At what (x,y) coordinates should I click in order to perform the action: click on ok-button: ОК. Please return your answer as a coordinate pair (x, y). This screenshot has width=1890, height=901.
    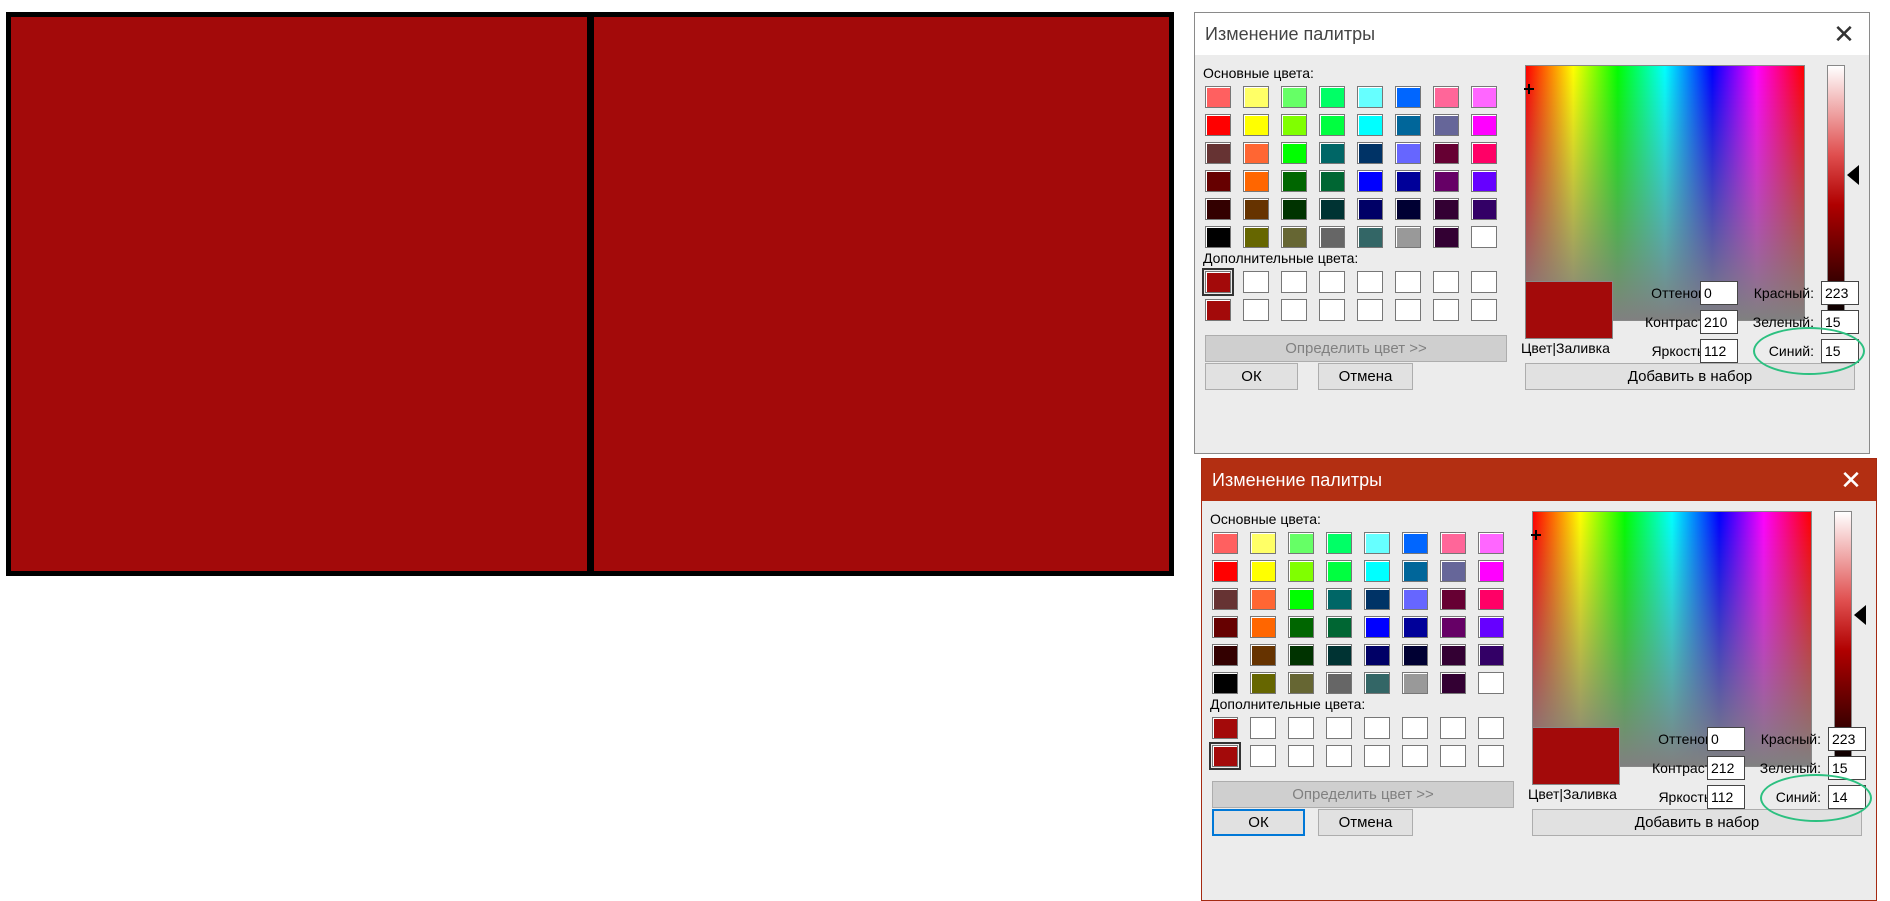
    Looking at the image, I should click on (1258, 822).